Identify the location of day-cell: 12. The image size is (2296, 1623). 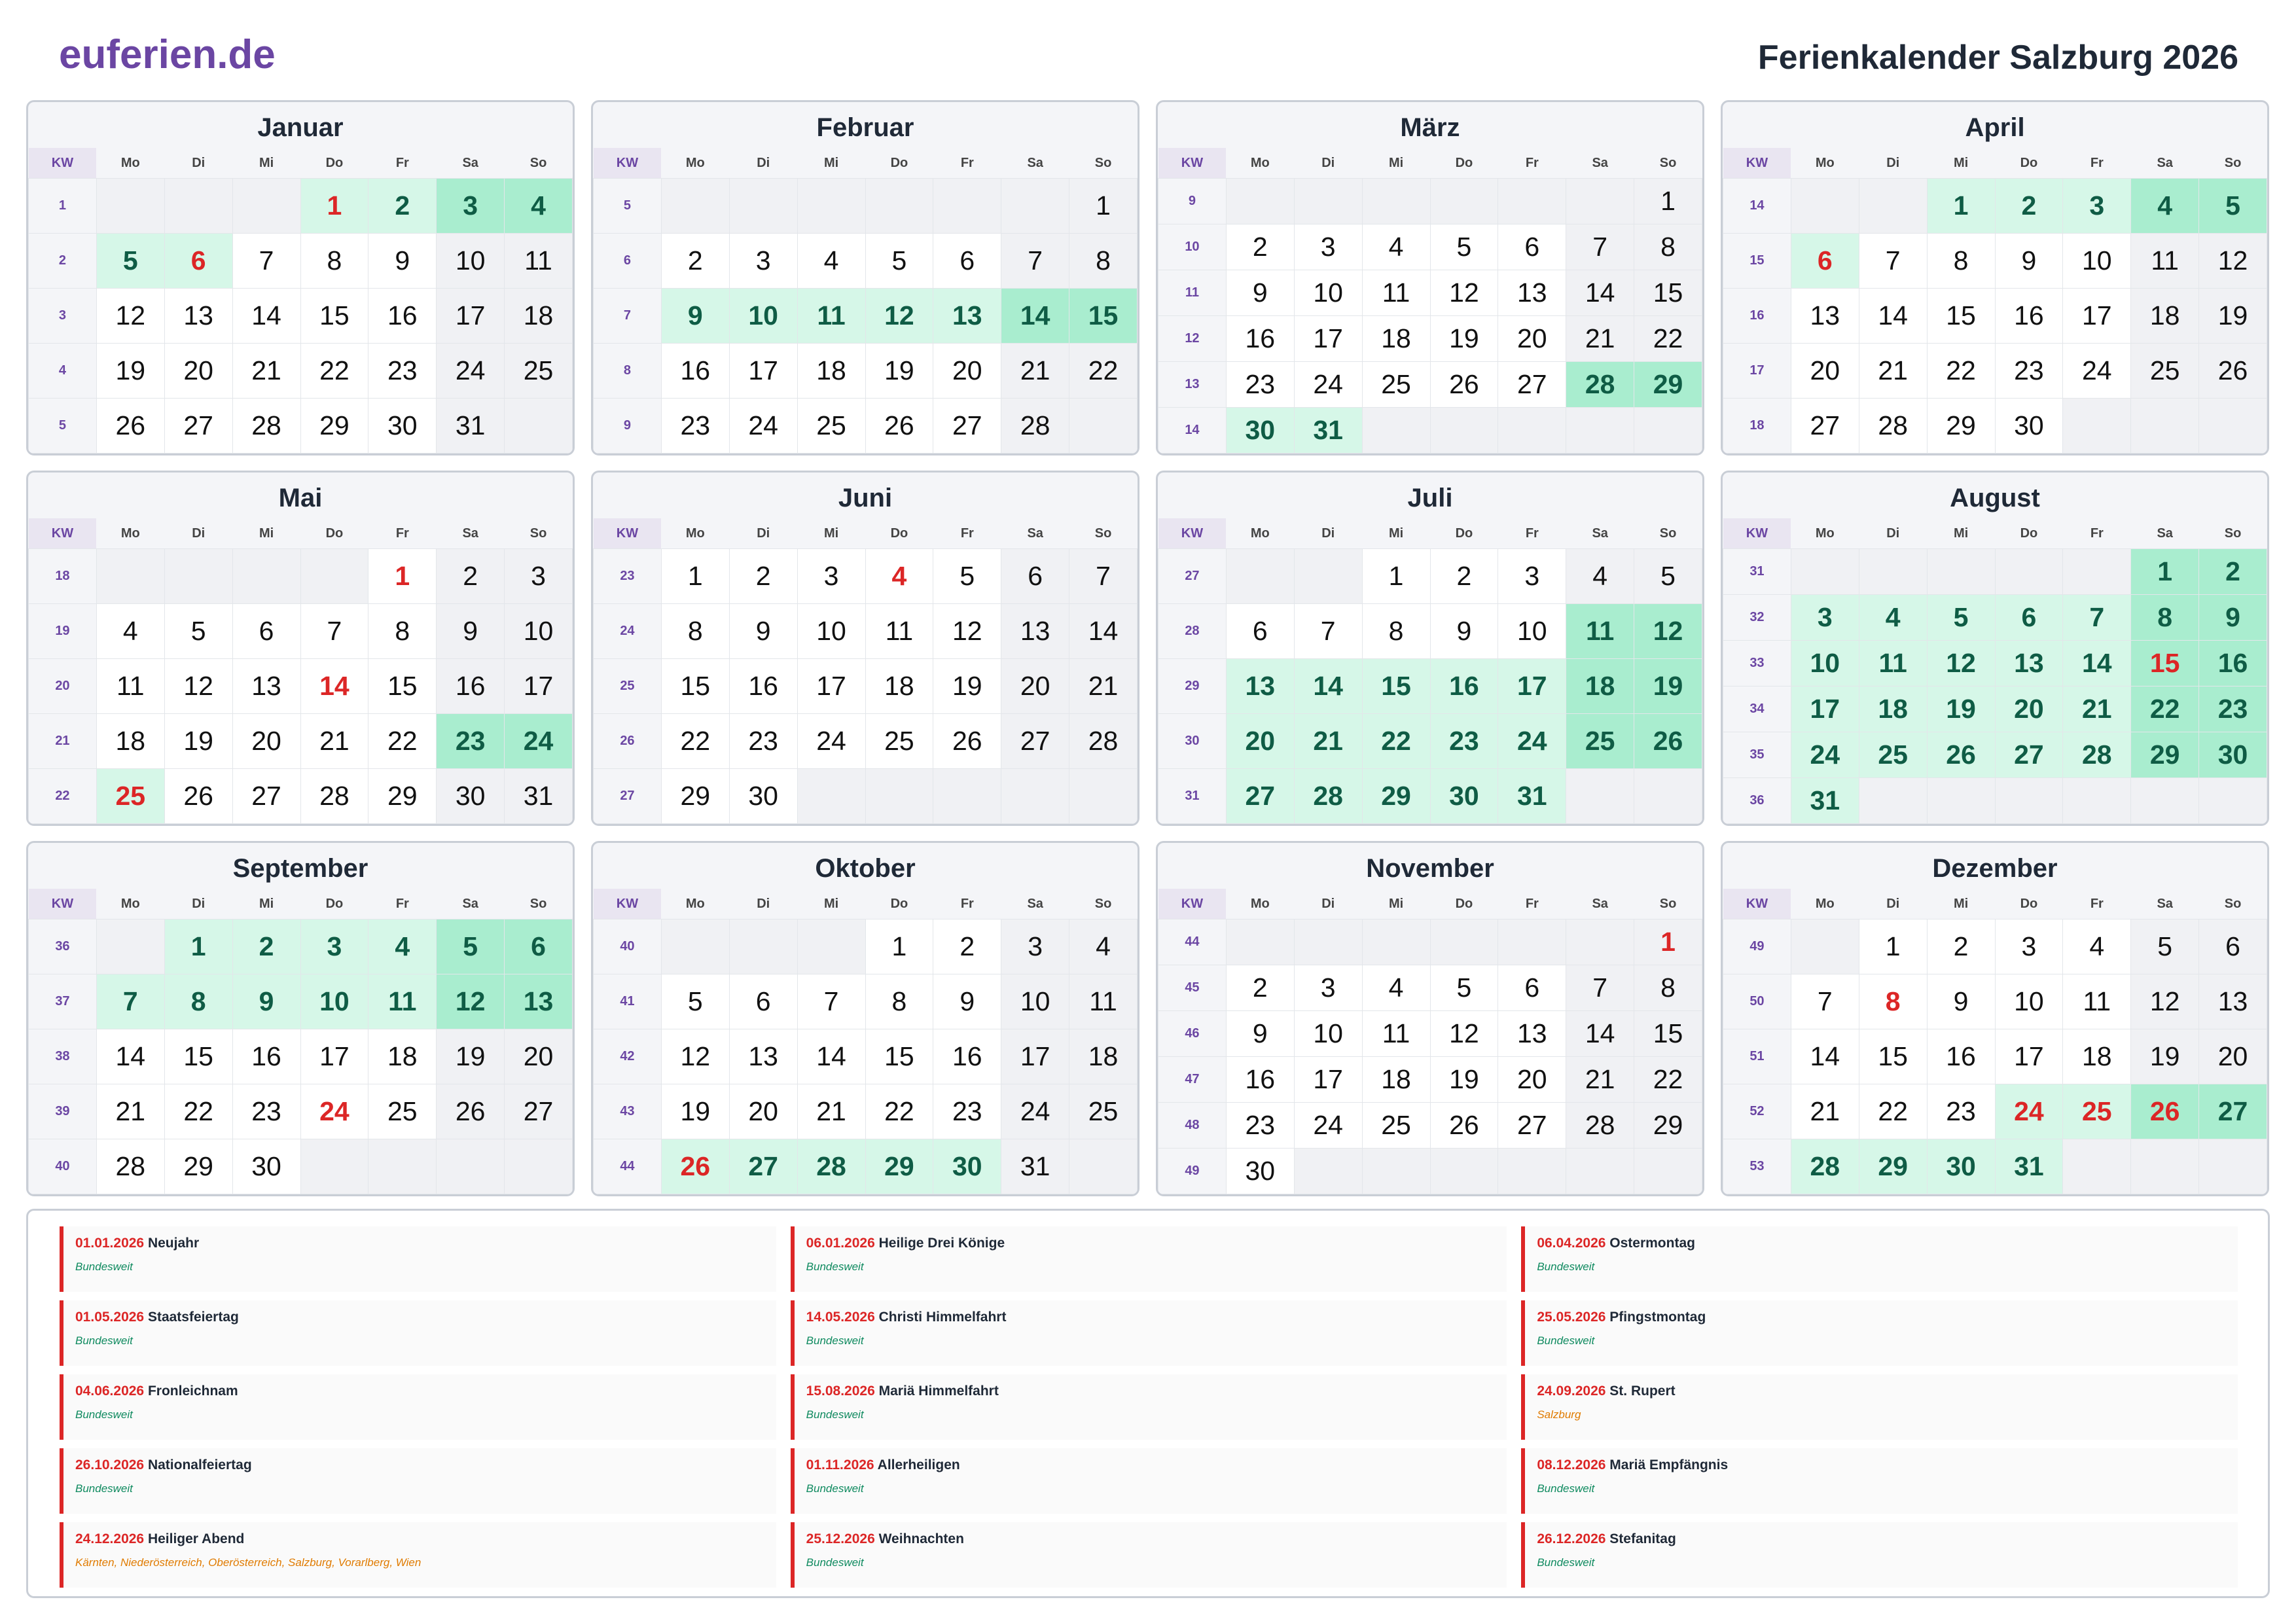
(130, 316).